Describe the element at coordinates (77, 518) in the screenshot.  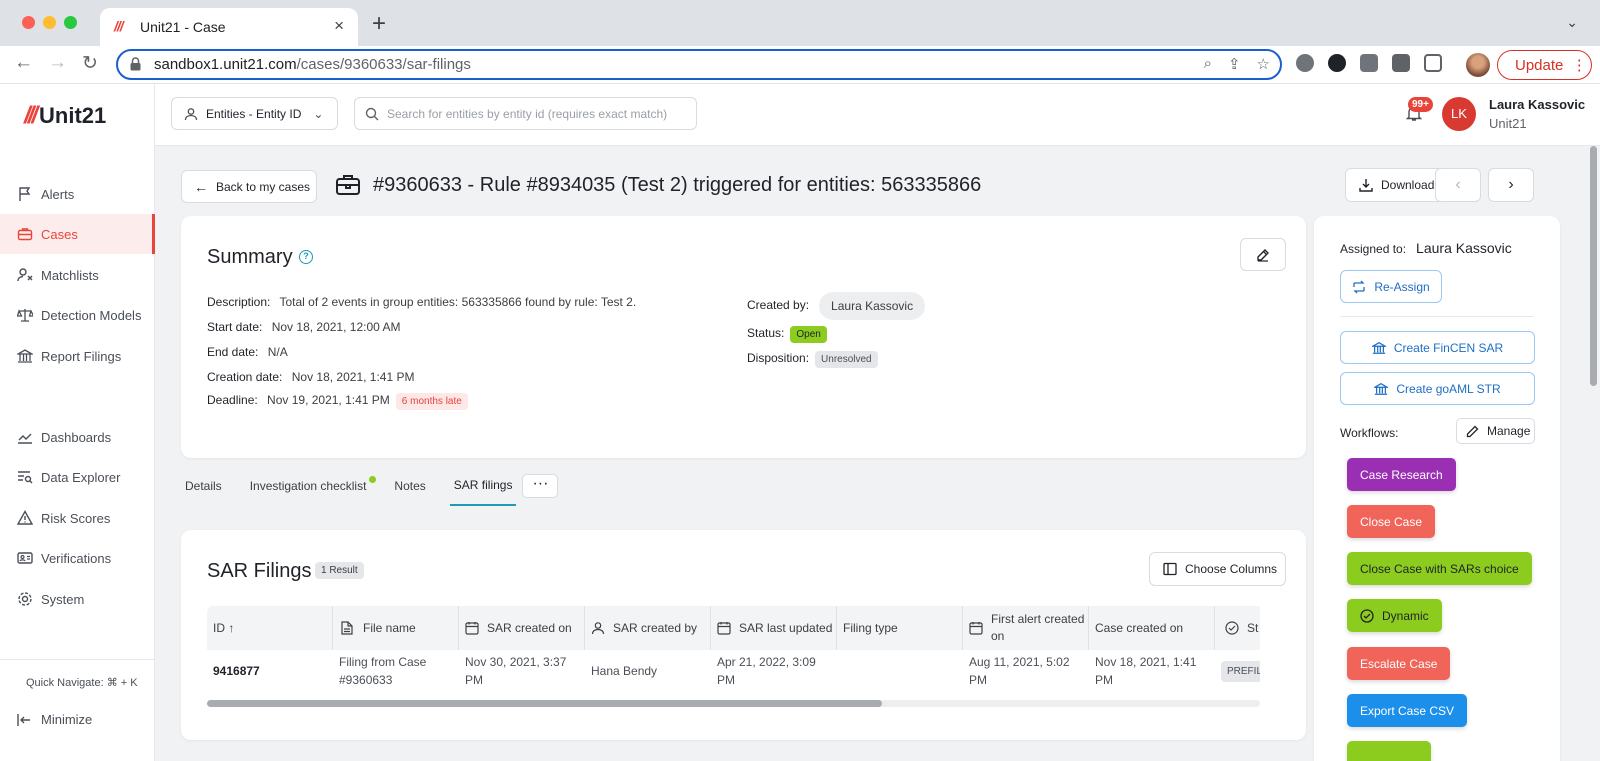
I see `sidebar-item-risk-scores: Risk Scores` at that location.